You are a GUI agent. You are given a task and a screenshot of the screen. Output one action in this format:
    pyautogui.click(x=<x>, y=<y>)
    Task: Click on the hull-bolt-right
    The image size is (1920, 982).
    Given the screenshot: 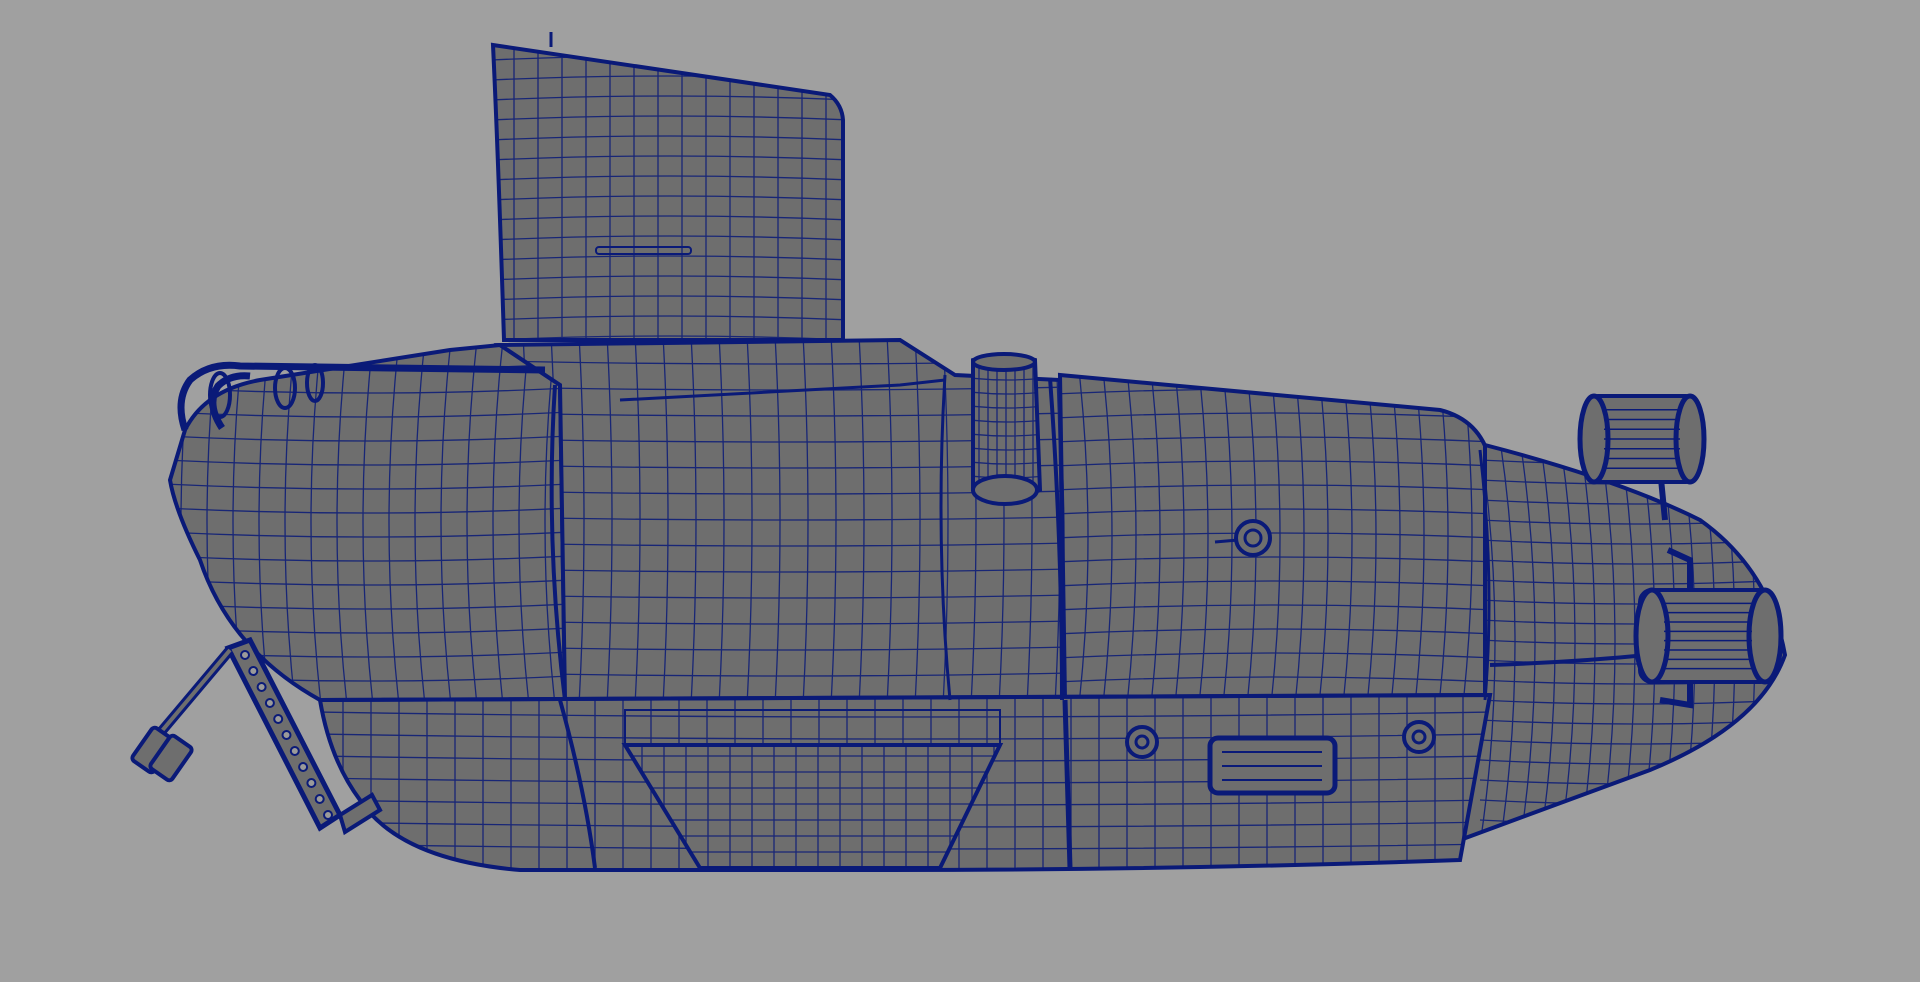 What is the action you would take?
    pyautogui.click(x=1419, y=737)
    